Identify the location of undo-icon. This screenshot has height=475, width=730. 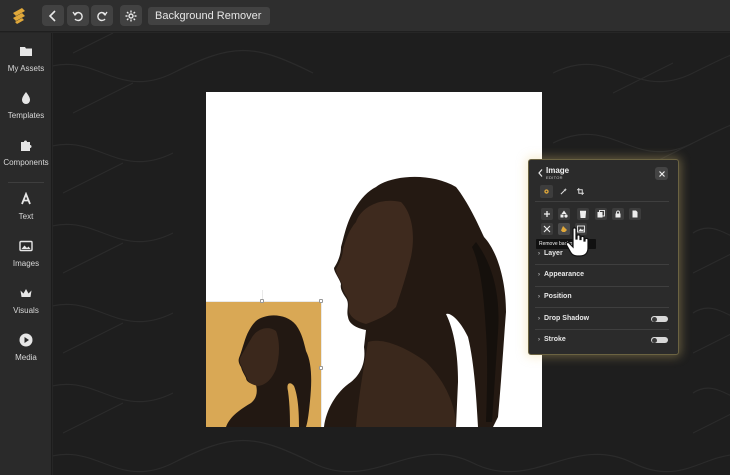
(77, 16).